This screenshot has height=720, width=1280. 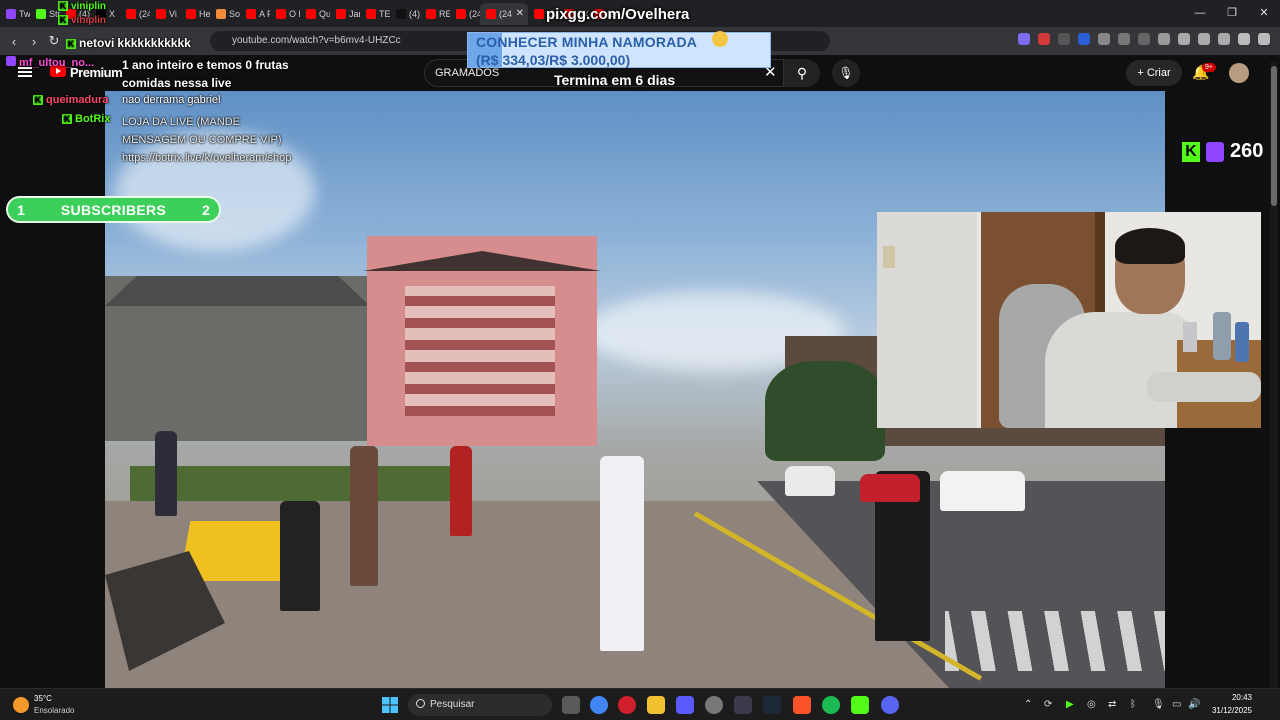 What do you see at coordinates (14, 41) in the screenshot?
I see `back-button: ‹` at bounding box center [14, 41].